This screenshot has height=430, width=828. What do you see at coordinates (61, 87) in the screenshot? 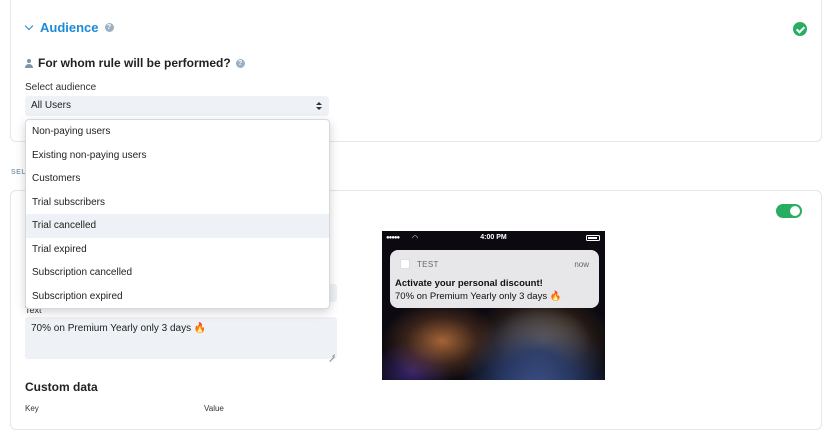
I see `select-audience-label: Select audience` at bounding box center [61, 87].